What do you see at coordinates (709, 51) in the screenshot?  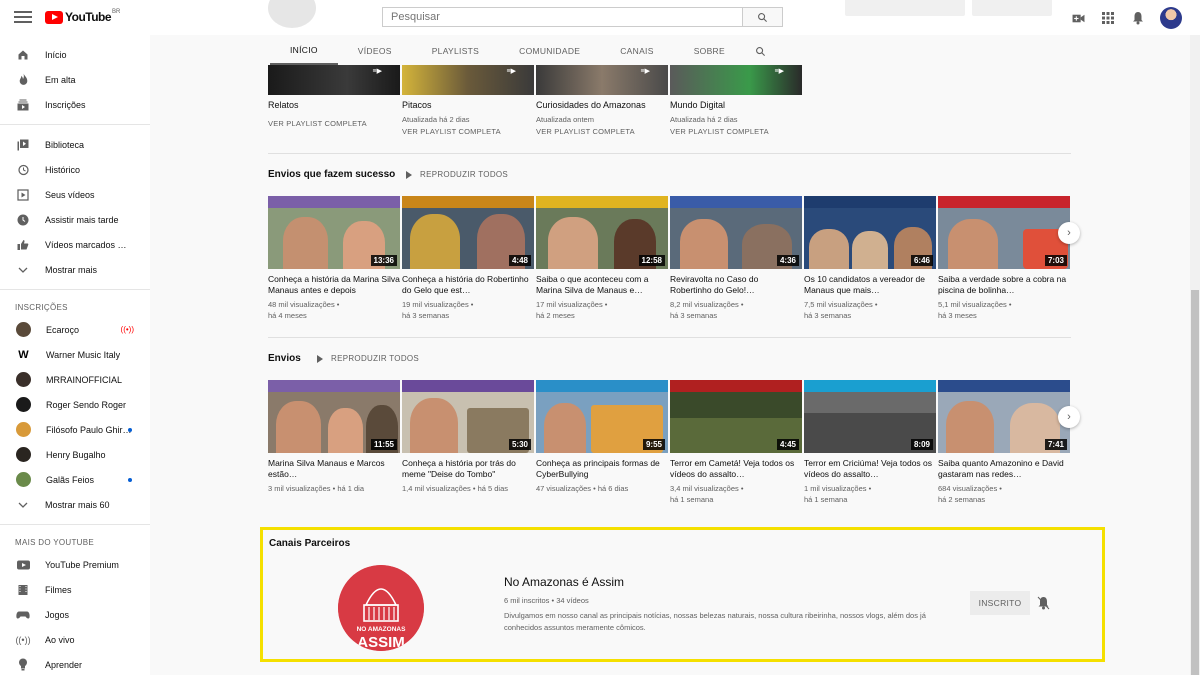 I see `tab-about: SOBRE` at bounding box center [709, 51].